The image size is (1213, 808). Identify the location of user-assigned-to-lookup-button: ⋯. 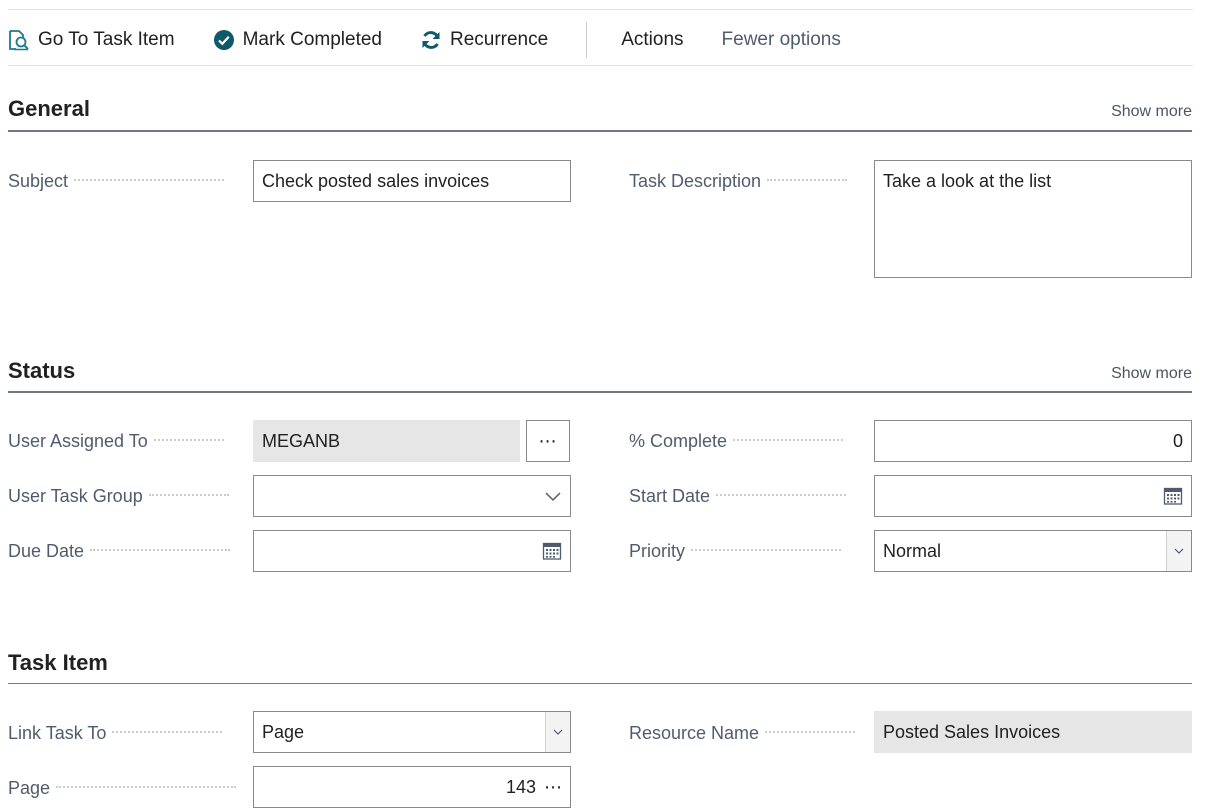
(548, 441).